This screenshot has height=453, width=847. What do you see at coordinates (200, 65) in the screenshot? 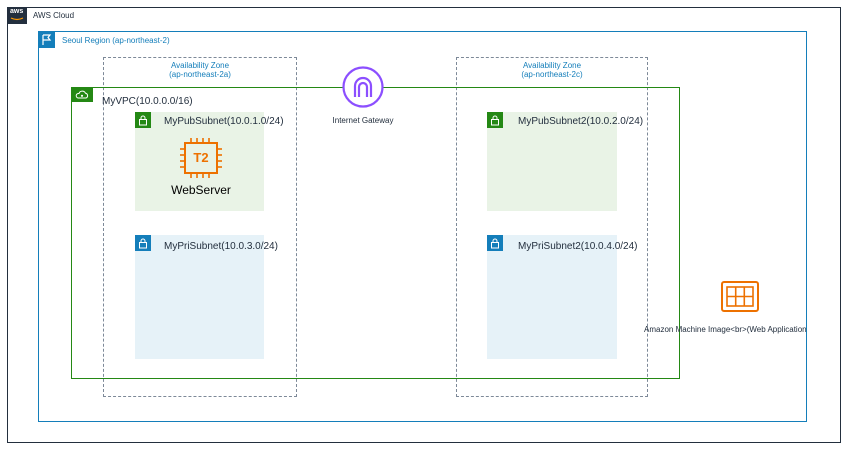
I see `az-a-title: Availability Zone` at bounding box center [200, 65].